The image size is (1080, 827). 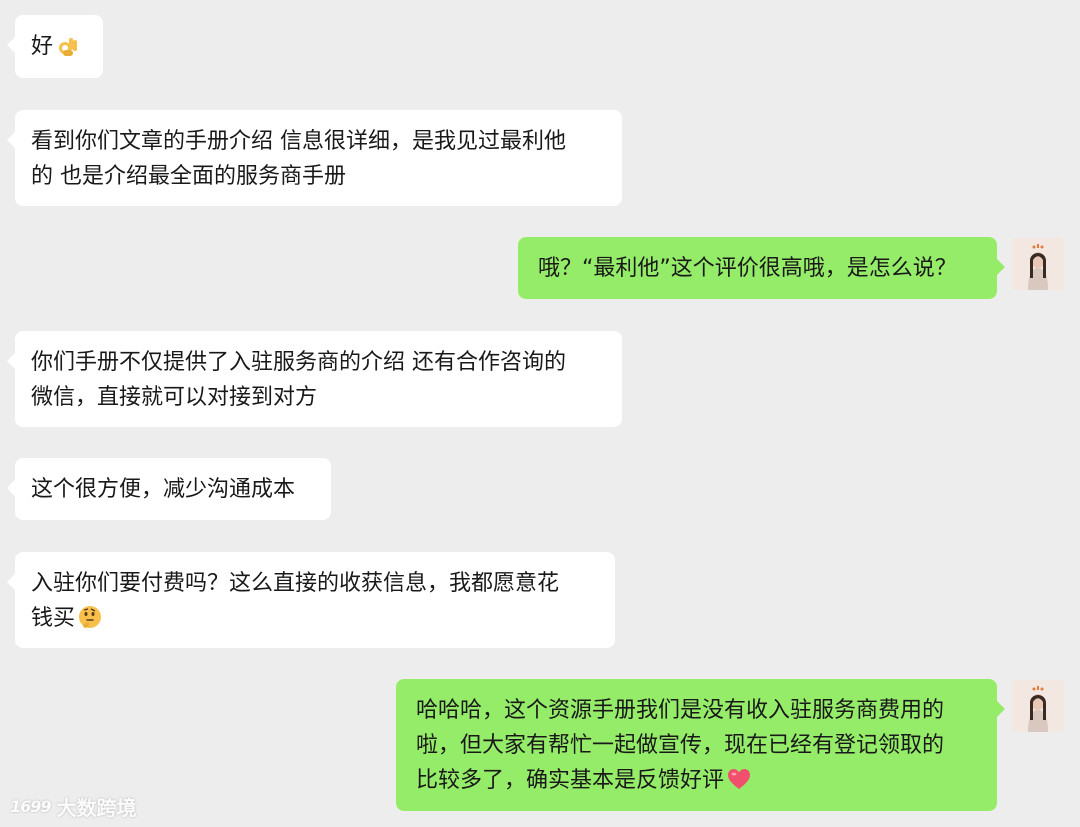 I want to click on message-bubble-incoming: 好, so click(x=55, y=46).